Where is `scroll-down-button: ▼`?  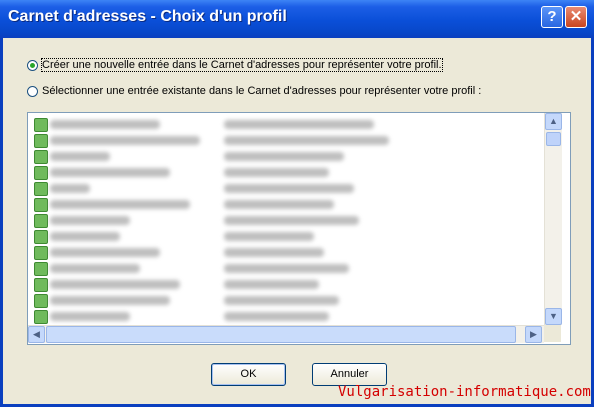 scroll-down-button: ▼ is located at coordinates (553, 316).